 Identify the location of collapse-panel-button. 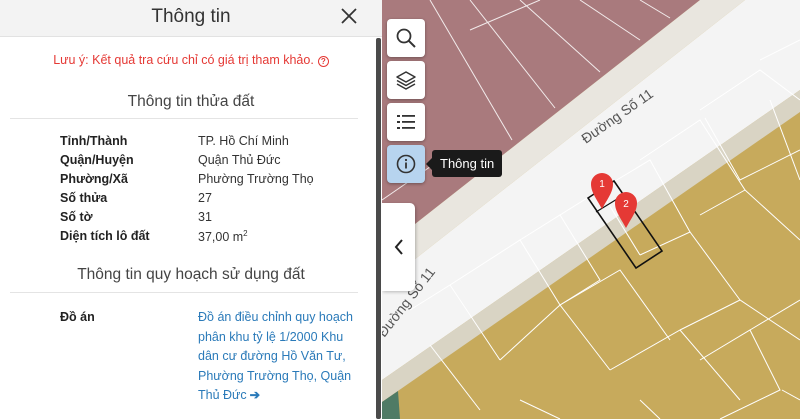
(398, 247).